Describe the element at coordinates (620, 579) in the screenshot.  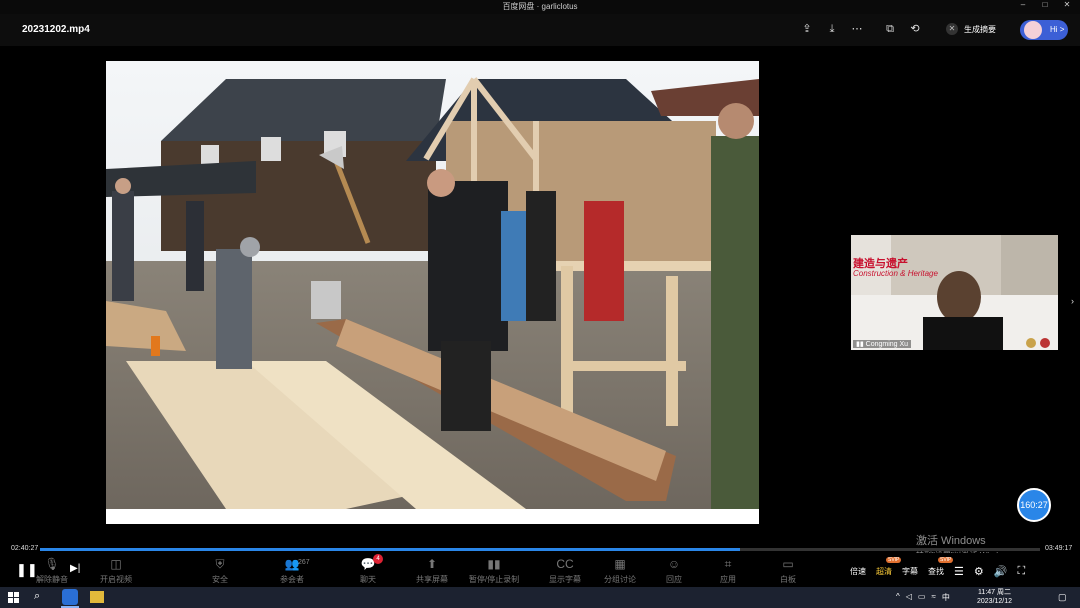
I see `tool-label: 分组讨论` at that location.